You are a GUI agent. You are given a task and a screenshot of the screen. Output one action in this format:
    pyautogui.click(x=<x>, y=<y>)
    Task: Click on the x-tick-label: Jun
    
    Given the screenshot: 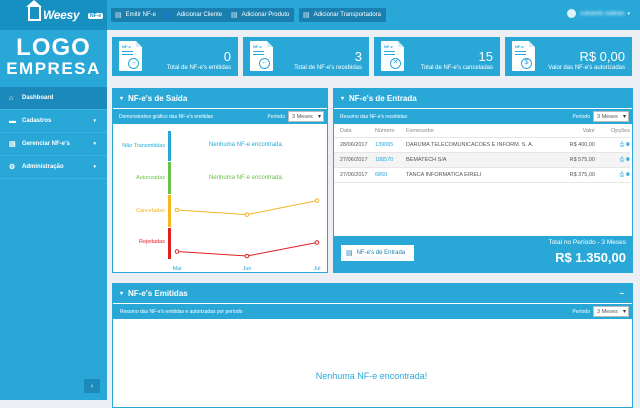 What is the action you would take?
    pyautogui.click(x=247, y=269)
    